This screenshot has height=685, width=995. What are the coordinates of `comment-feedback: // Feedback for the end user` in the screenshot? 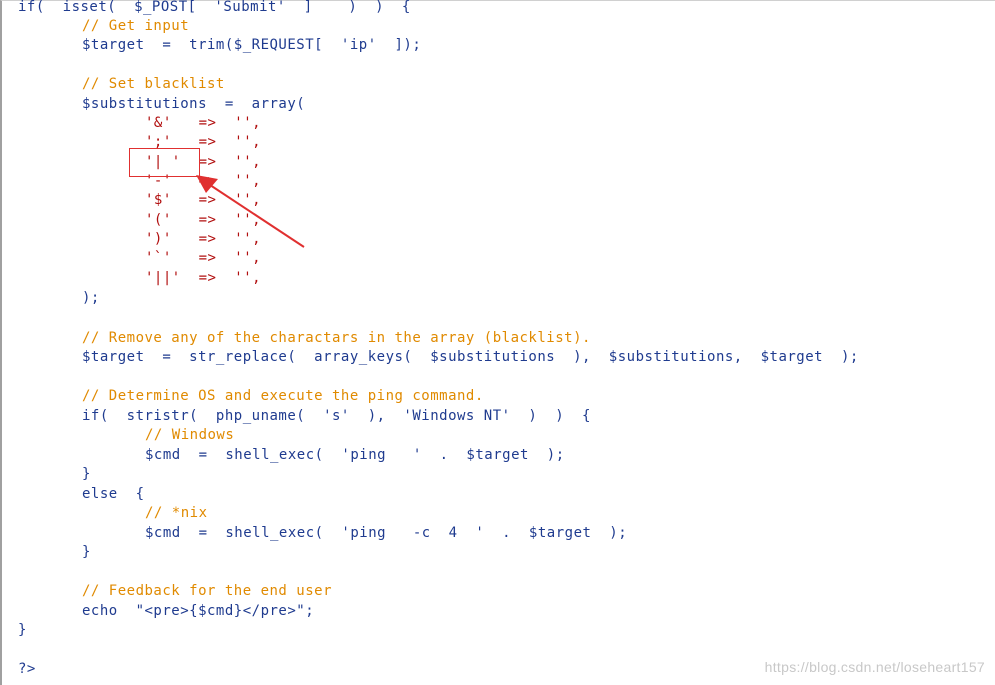 It's located at (207, 591).